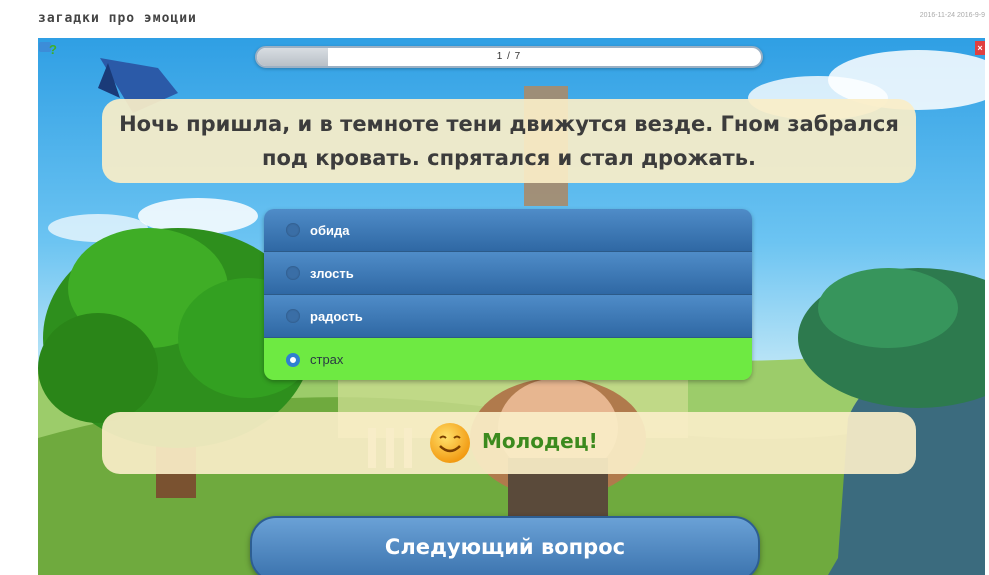 This screenshot has width=989, height=575. Describe the element at coordinates (336, 316) in the screenshot. I see `answer-label: радость` at that location.